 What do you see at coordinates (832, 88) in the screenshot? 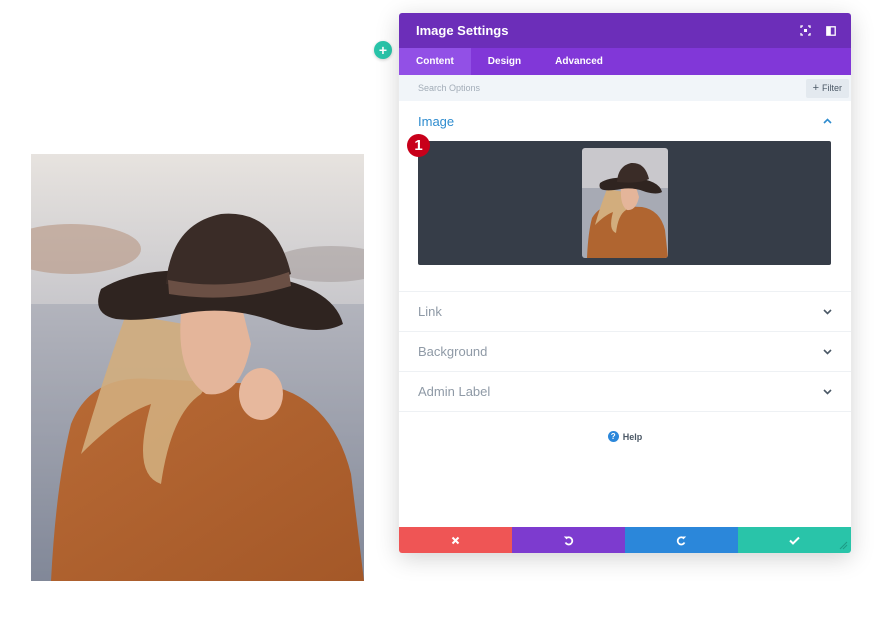
I see `filter-label: Filter` at bounding box center [832, 88].